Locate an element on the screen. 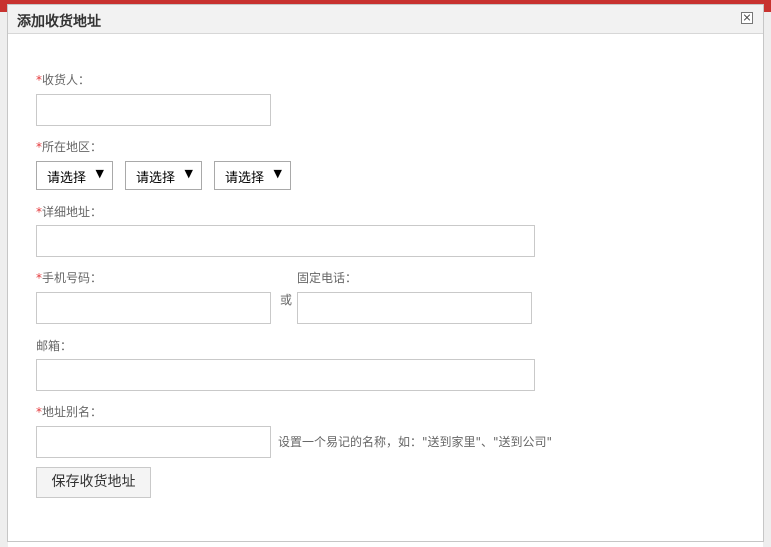 Image resolution: width=771 pixels, height=547 pixels. region-label: *所在地区： is located at coordinates (69, 146).